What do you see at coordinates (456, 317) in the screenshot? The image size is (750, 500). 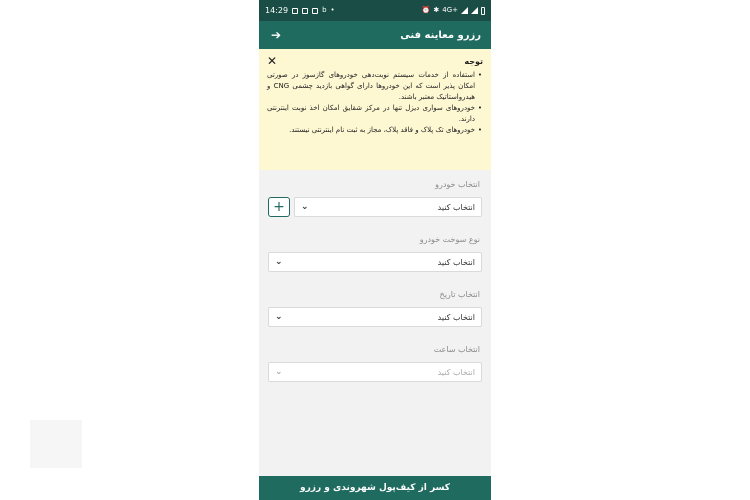 I see `date-select-value: انتخاب کنید` at bounding box center [456, 317].